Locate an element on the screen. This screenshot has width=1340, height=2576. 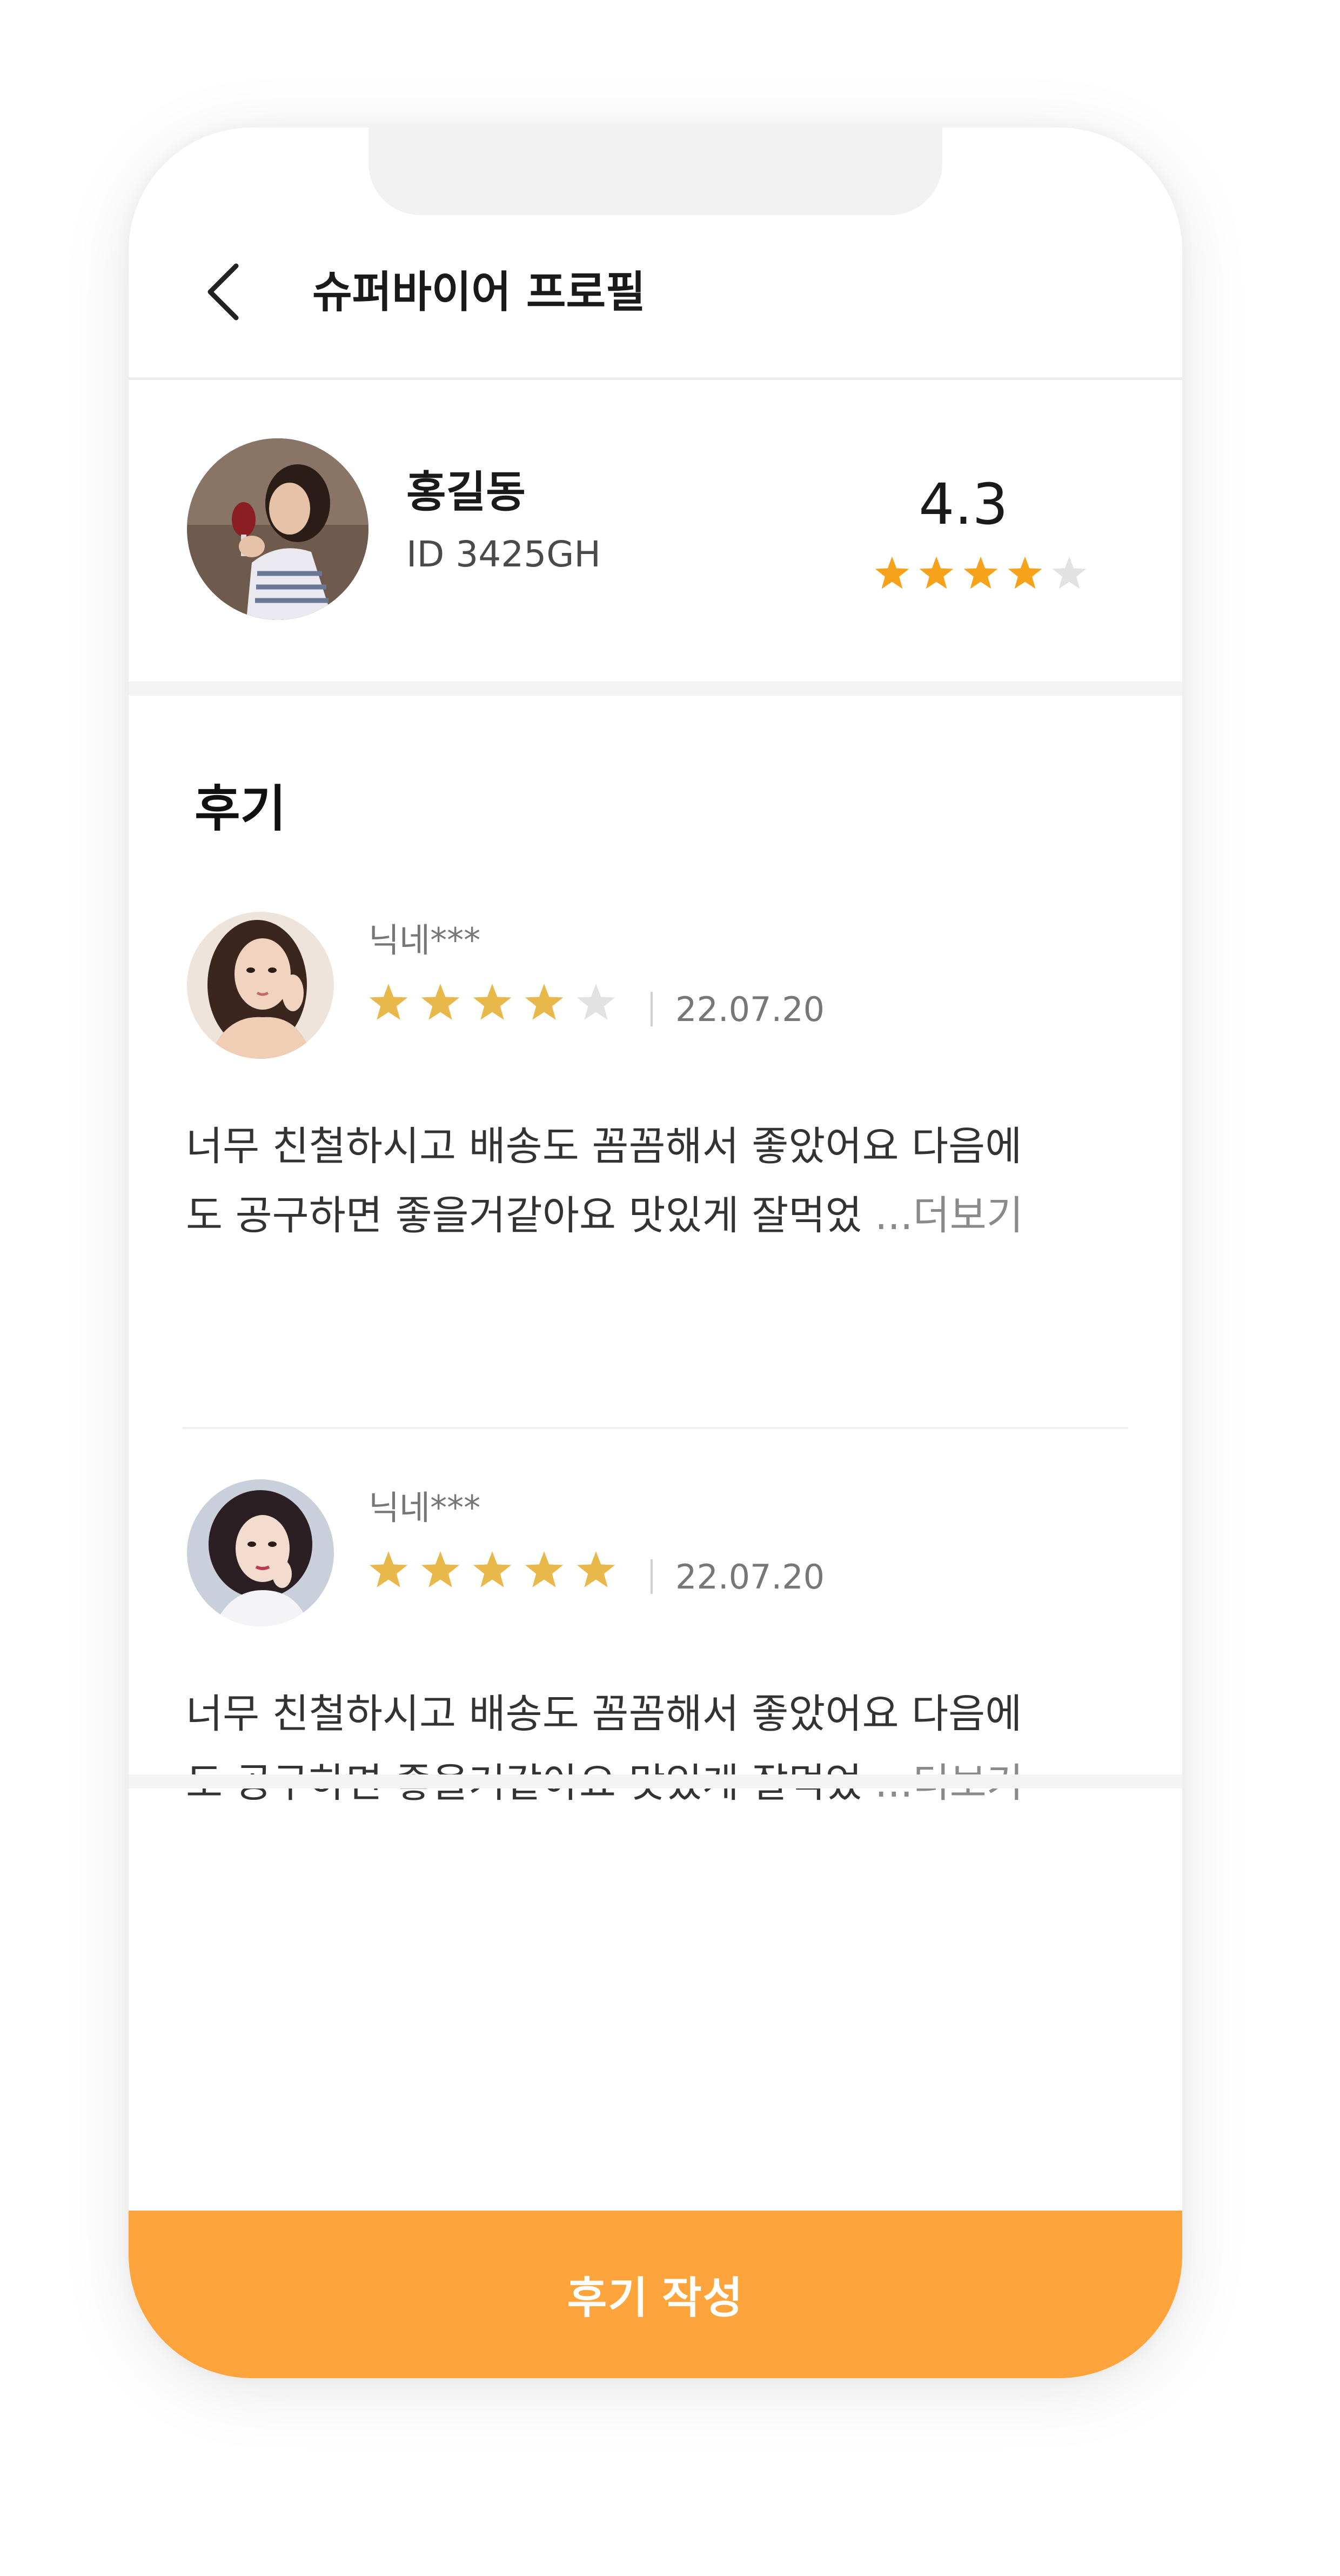
page-title: 슈퍼바이어 프로필 is located at coordinates (479, 292).